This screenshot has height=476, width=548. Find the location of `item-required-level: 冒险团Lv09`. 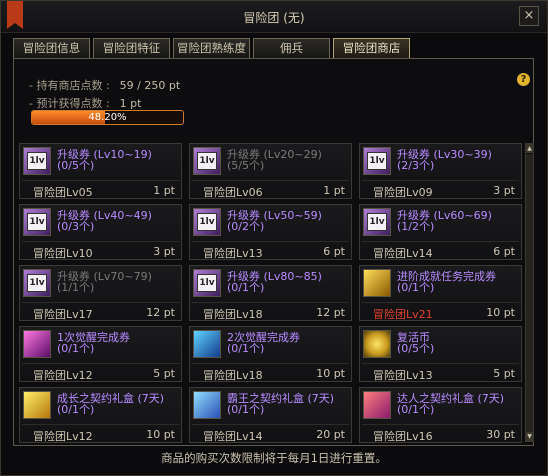

item-required-level: 冒险团Lv09 is located at coordinates (403, 192).